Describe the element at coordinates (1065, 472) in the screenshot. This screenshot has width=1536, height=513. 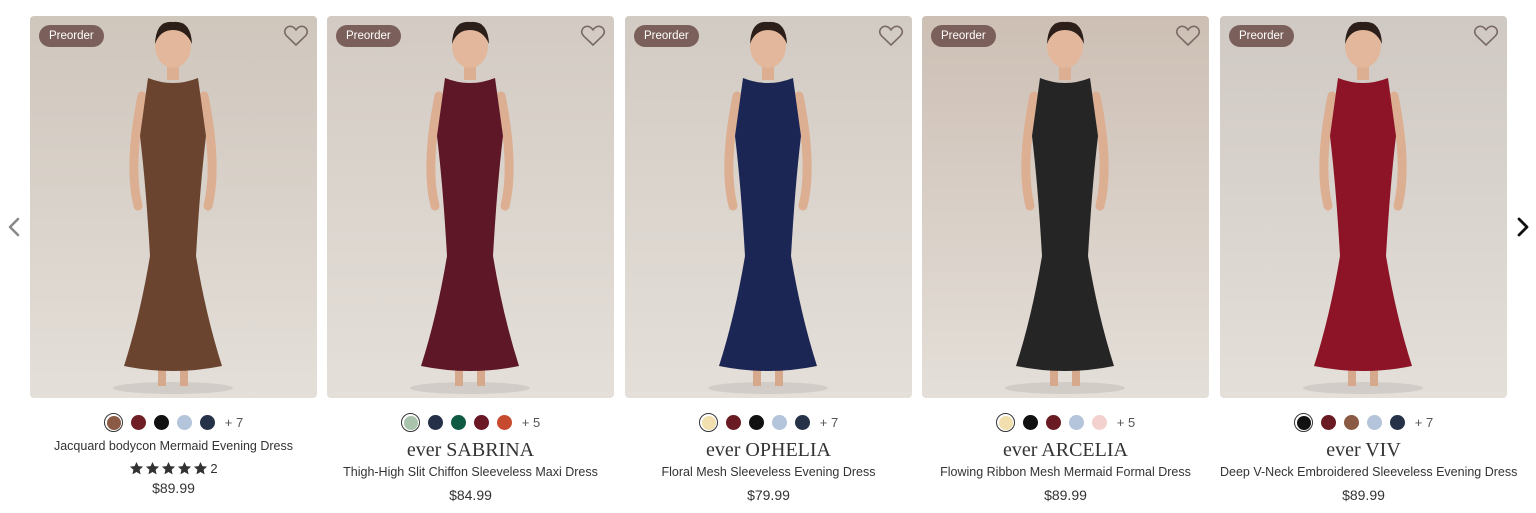
I see `product-title: Flowing Ribbon Mesh Mermaid Formal Dress` at that location.